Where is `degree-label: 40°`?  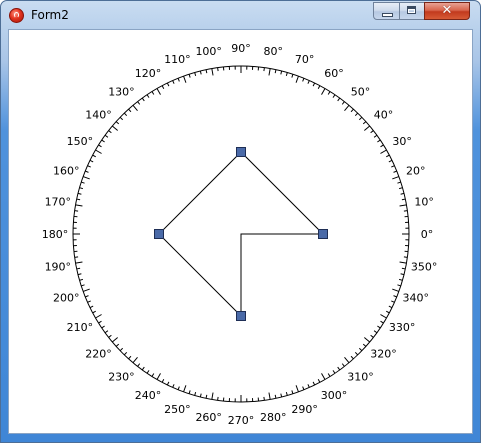 degree-label: 40° is located at coordinates (384, 114).